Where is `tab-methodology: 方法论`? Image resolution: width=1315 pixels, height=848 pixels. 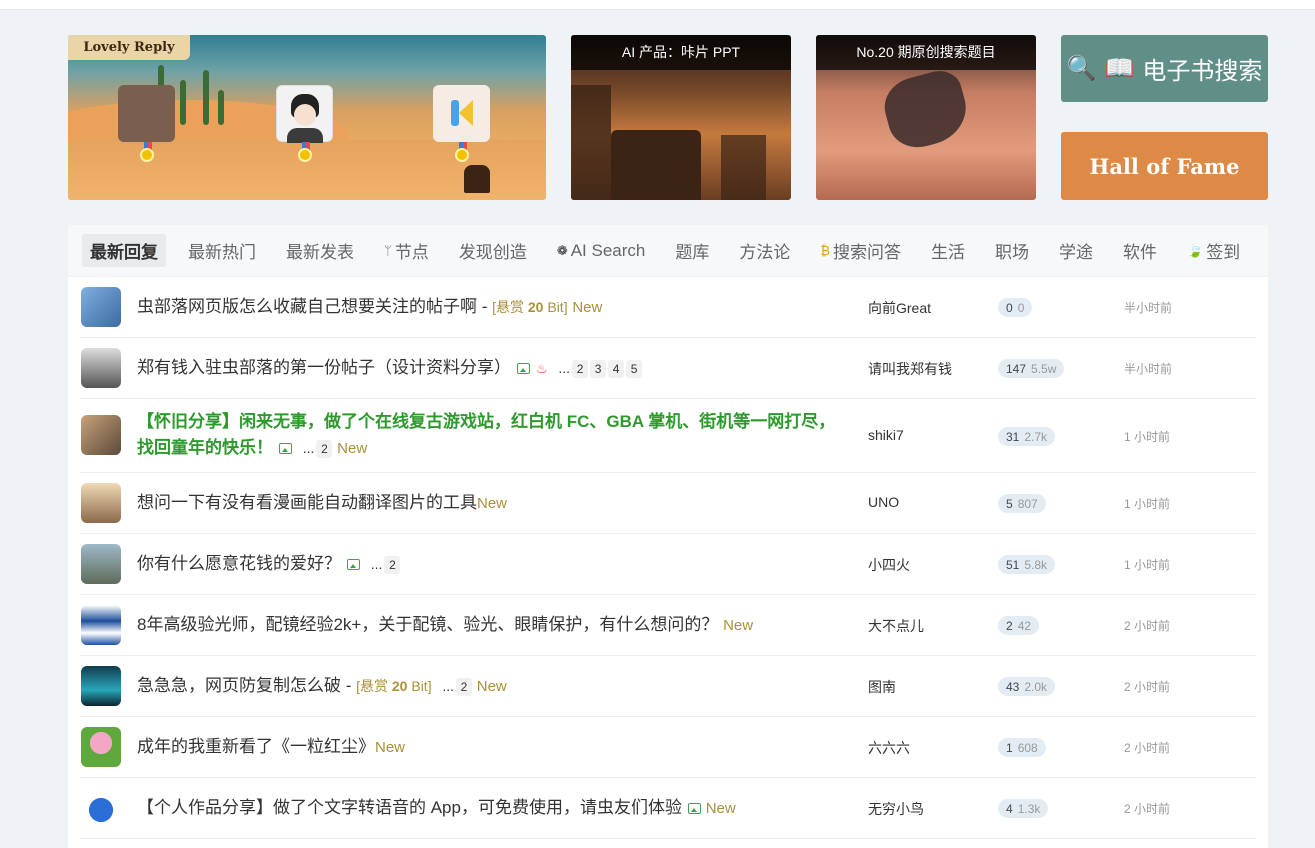
tab-methodology: 方法论 is located at coordinates (764, 250).